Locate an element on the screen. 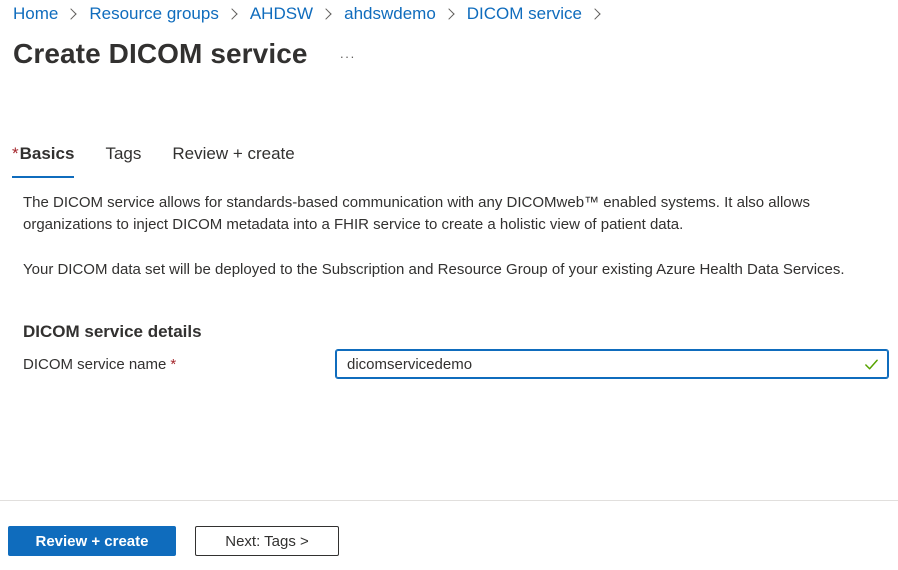  dicom-service-name-field is located at coordinates (612, 364).